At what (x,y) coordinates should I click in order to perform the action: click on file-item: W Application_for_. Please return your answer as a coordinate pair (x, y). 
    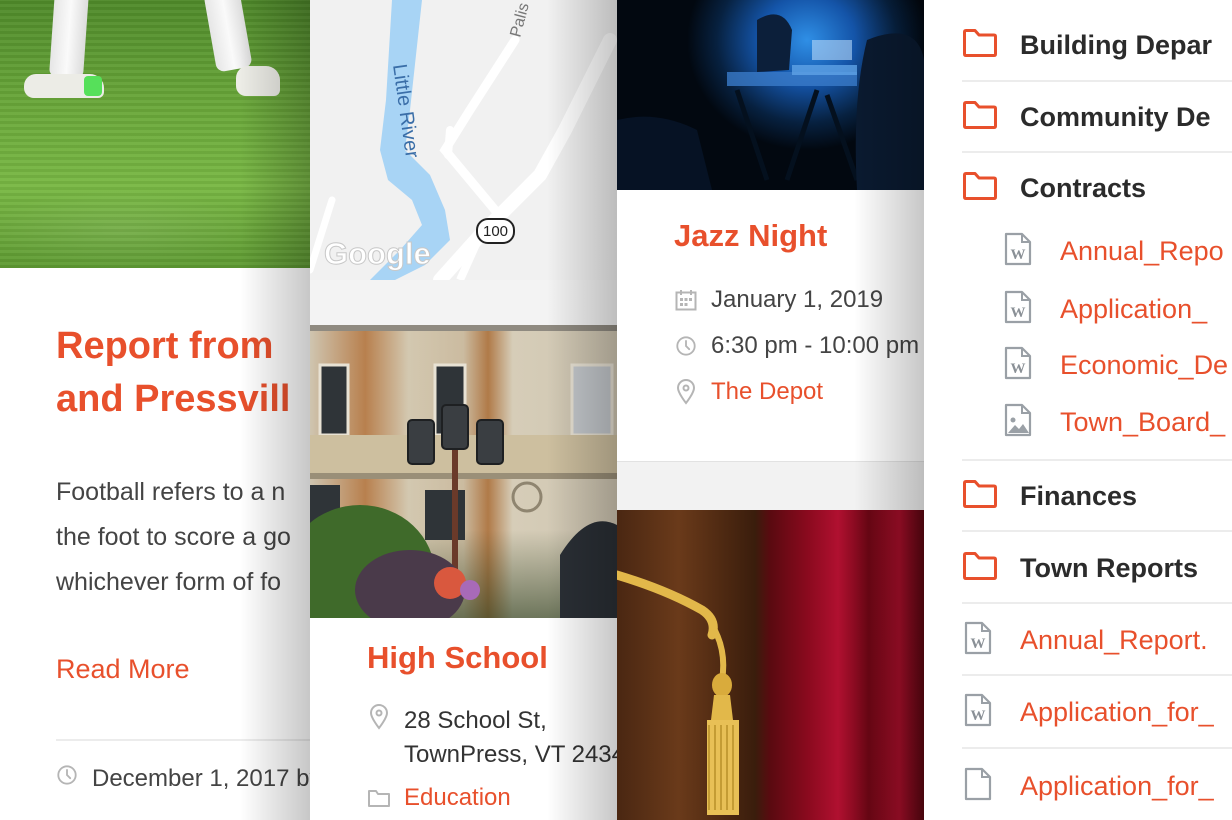
    Looking at the image, I should click on (1089, 712).